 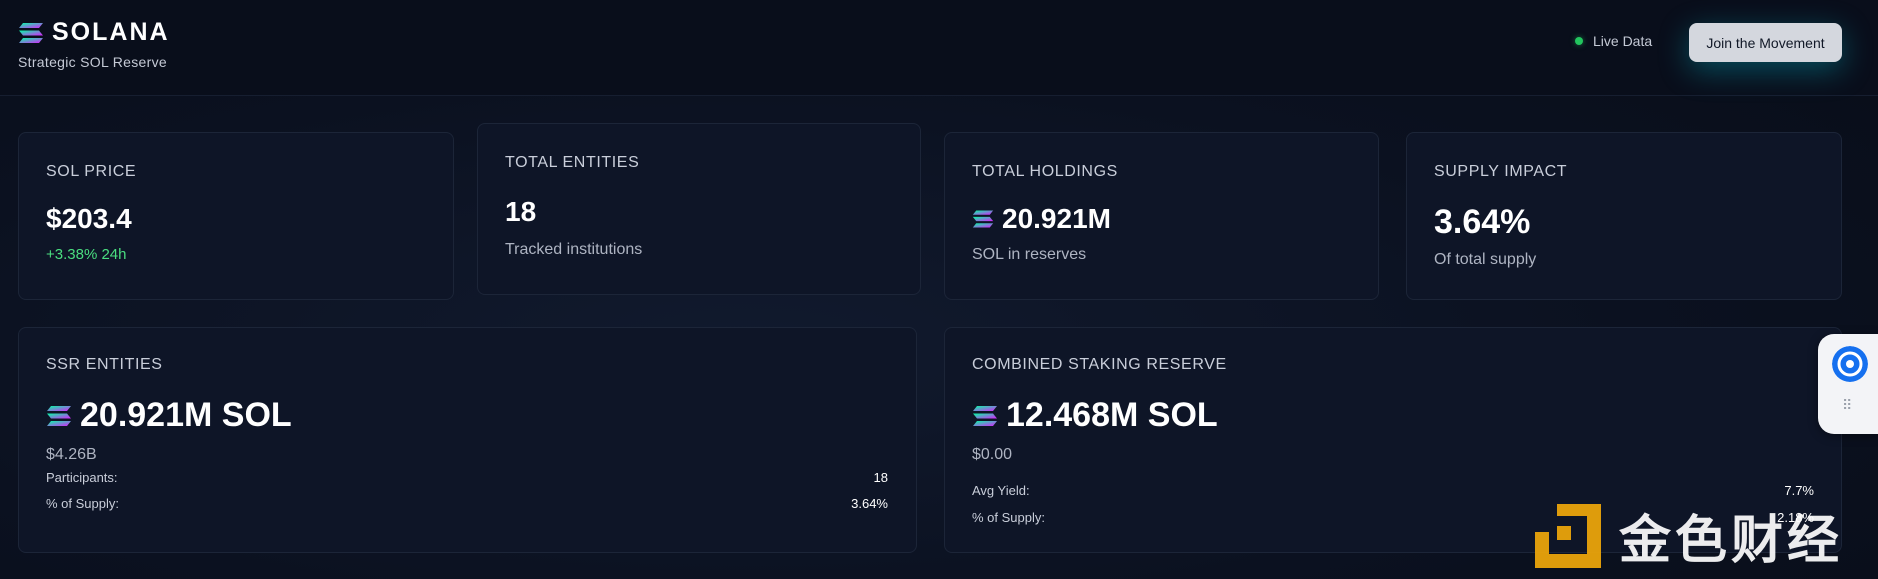 I want to click on card-label: SOL PRICE, so click(x=91, y=171).